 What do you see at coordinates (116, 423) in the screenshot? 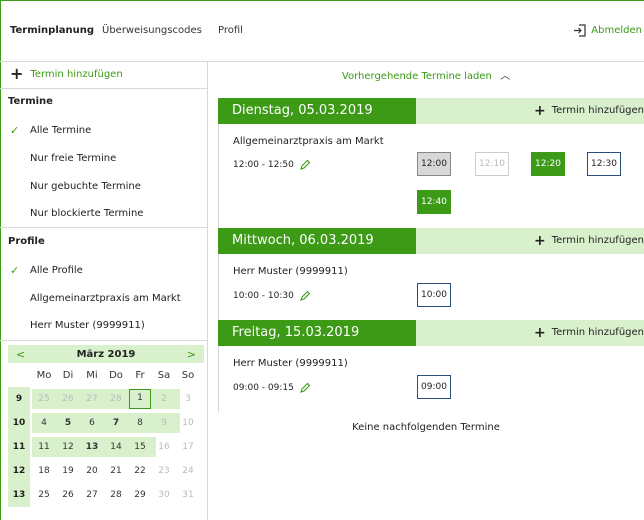
I see `calendar-day: 7` at bounding box center [116, 423].